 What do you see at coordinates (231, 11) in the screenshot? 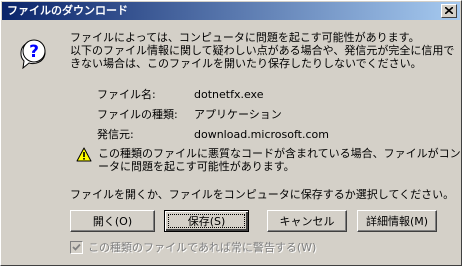
I see `title-bar: ファイルのダウンロード` at bounding box center [231, 11].